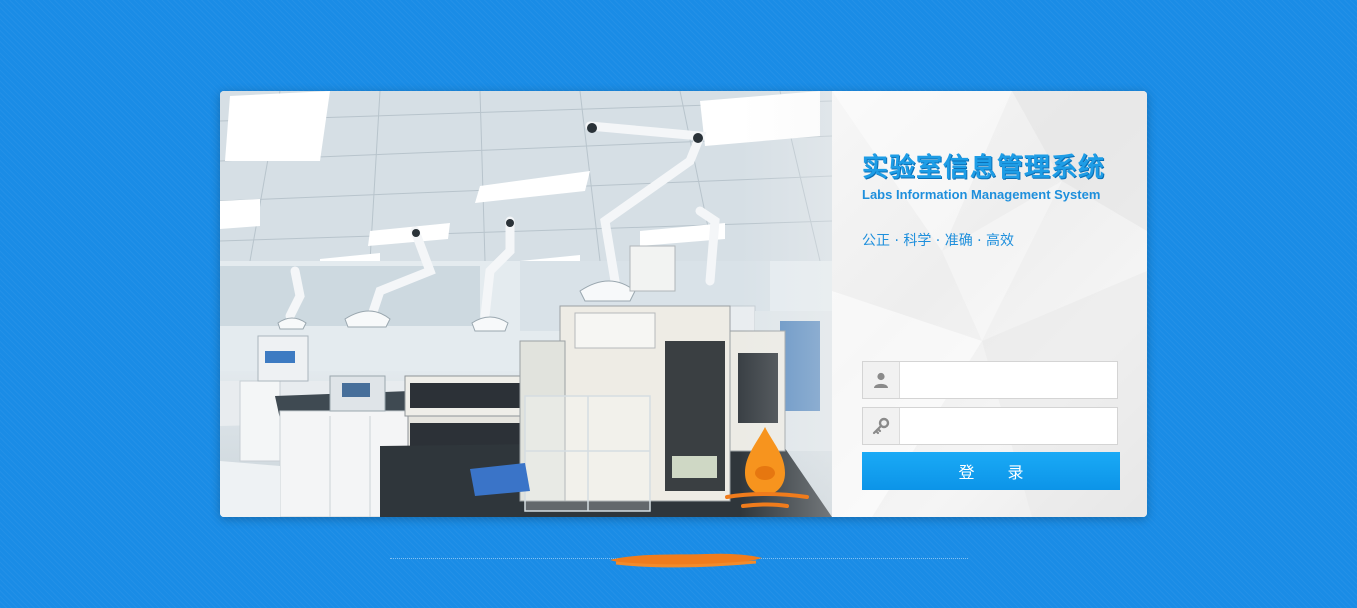 This screenshot has width=1357, height=608. Describe the element at coordinates (1008, 426) in the screenshot. I see `password-input` at that location.